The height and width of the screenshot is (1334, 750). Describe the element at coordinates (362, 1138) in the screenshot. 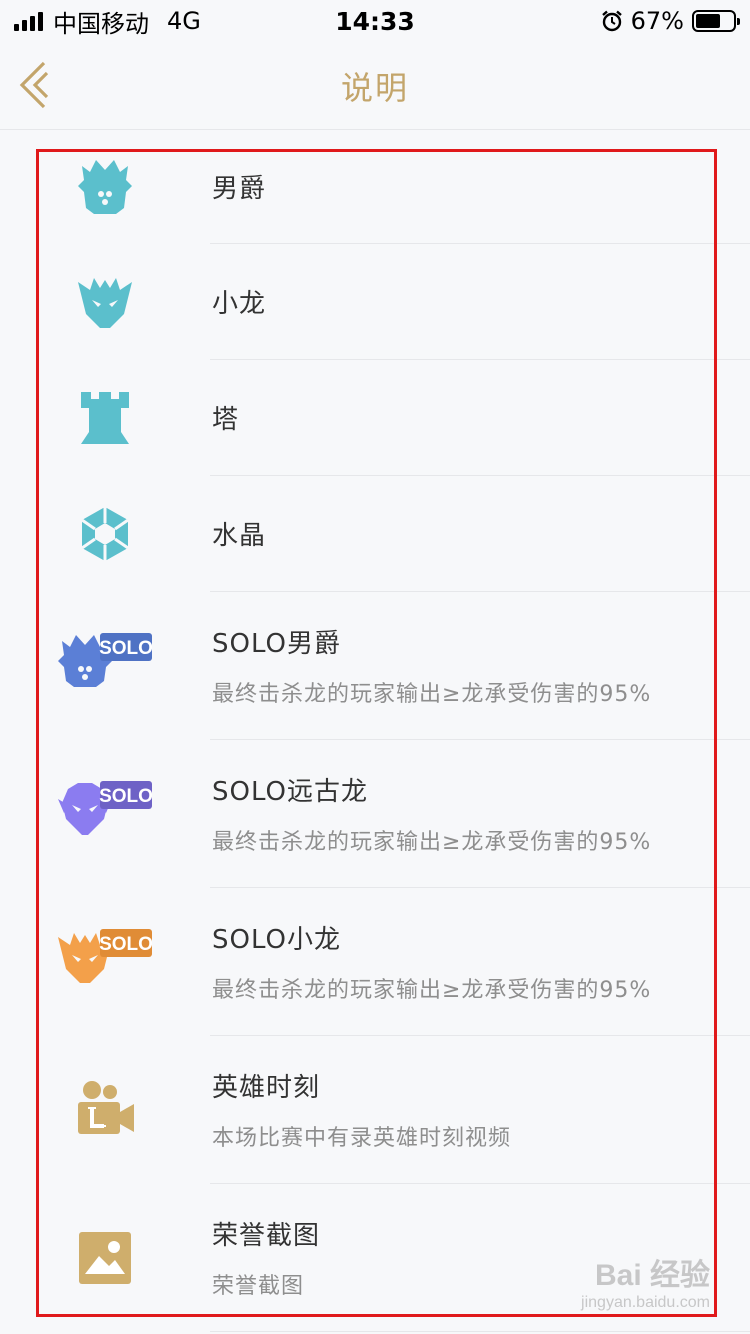

I see `item-desc: 本场比赛中有录英雄时刻视频` at that location.